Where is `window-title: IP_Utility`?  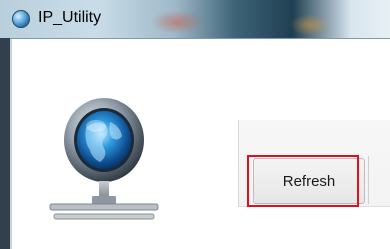
window-title: IP_Utility is located at coordinates (70, 17).